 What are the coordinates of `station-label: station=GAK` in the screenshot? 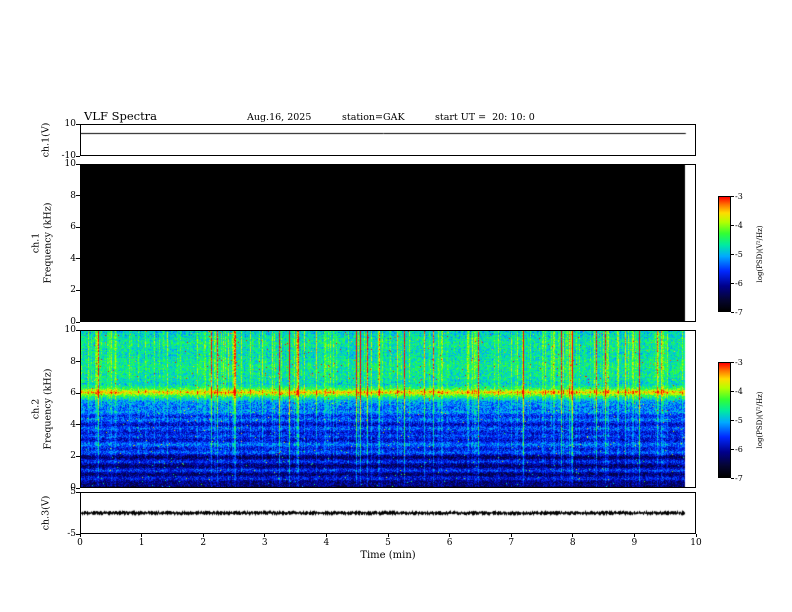 It's located at (373, 117).